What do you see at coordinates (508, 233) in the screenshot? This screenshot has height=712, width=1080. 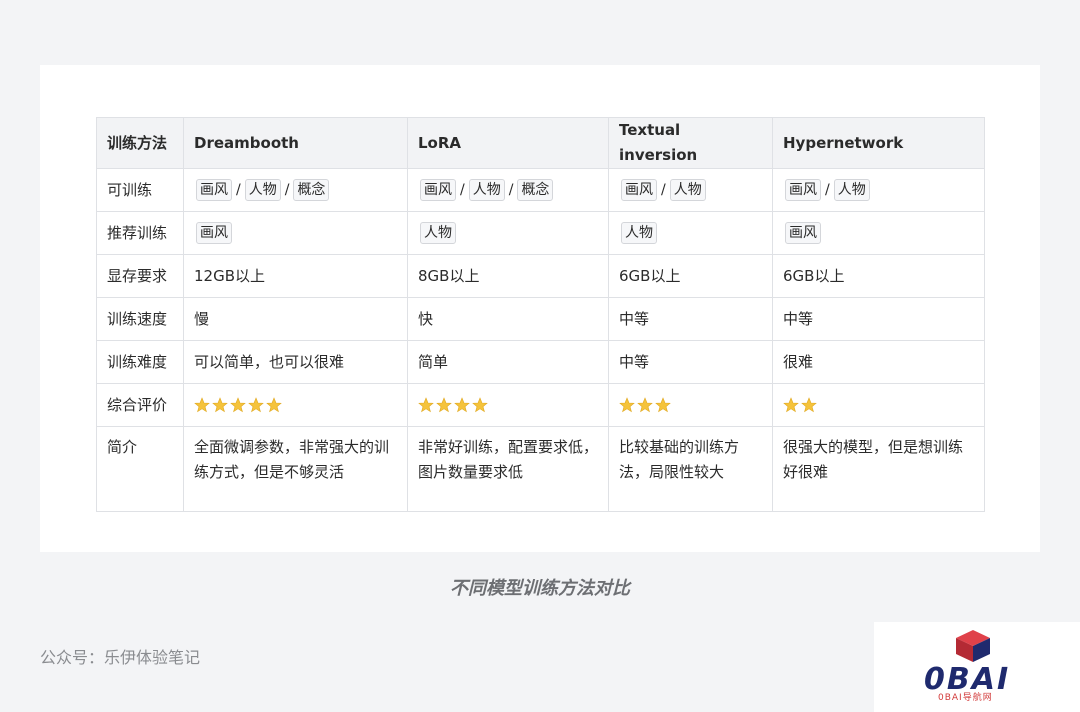 I see `cell-recommended-lora: 人物` at bounding box center [508, 233].